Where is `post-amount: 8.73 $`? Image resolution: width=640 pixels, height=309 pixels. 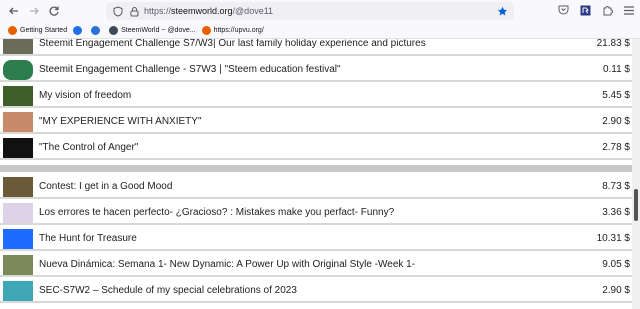 post-amount: 8.73 $ is located at coordinates (616, 186).